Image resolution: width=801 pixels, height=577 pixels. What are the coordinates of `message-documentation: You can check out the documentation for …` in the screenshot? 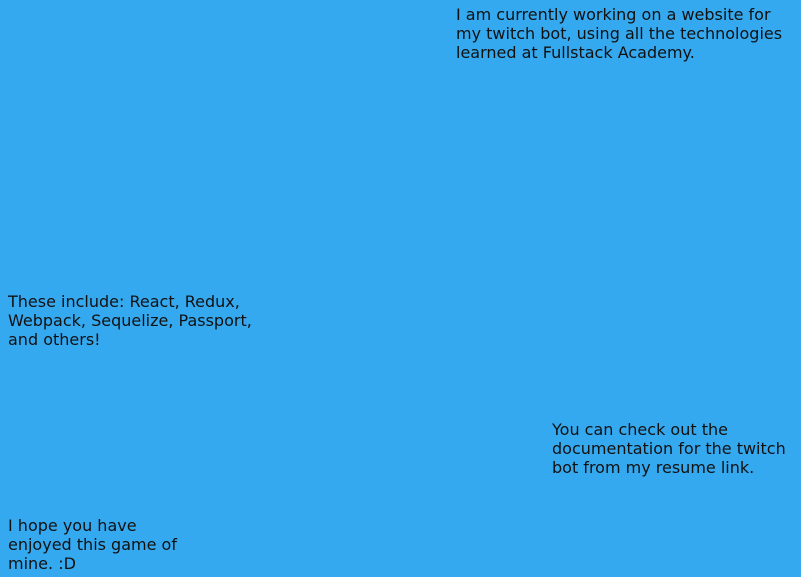 It's located at (669, 448).